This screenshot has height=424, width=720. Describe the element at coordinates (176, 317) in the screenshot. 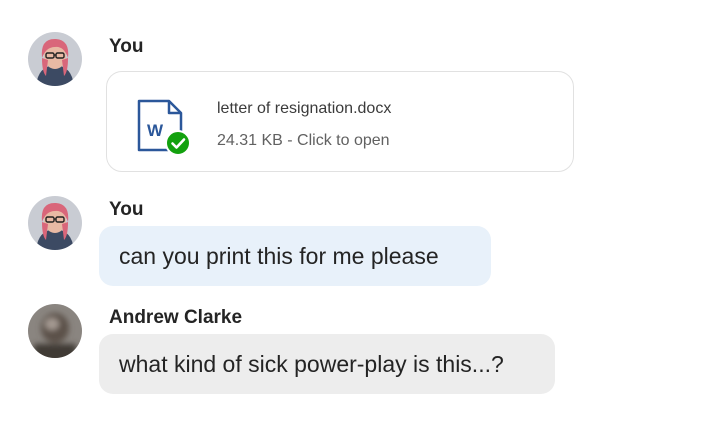

I see `sender-name: Andrew Clarke` at that location.